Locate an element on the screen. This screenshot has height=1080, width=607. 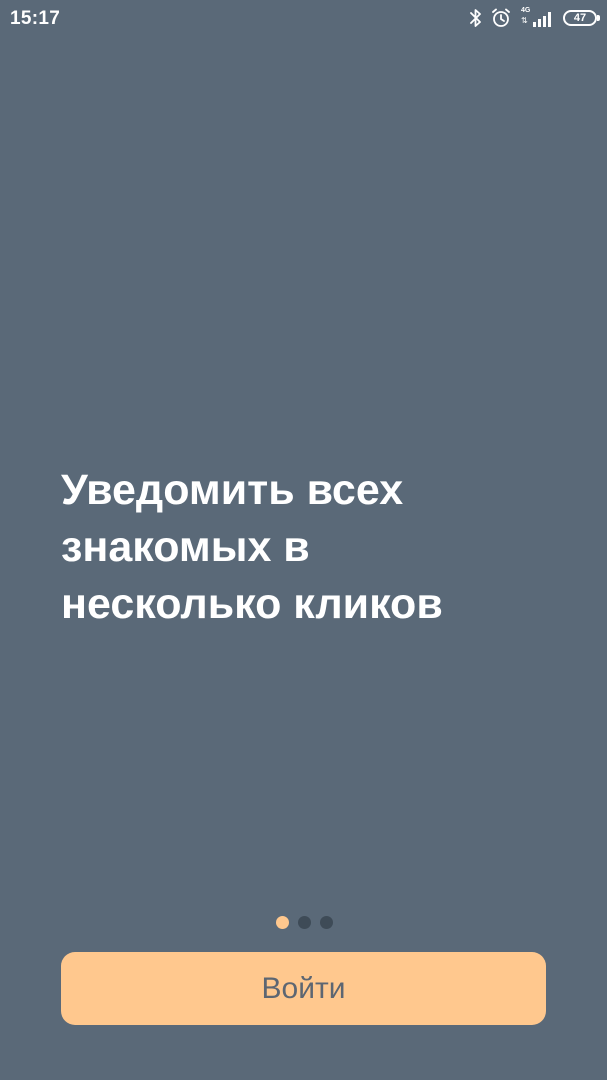
battery-icon: 47 is located at coordinates (581, 18).